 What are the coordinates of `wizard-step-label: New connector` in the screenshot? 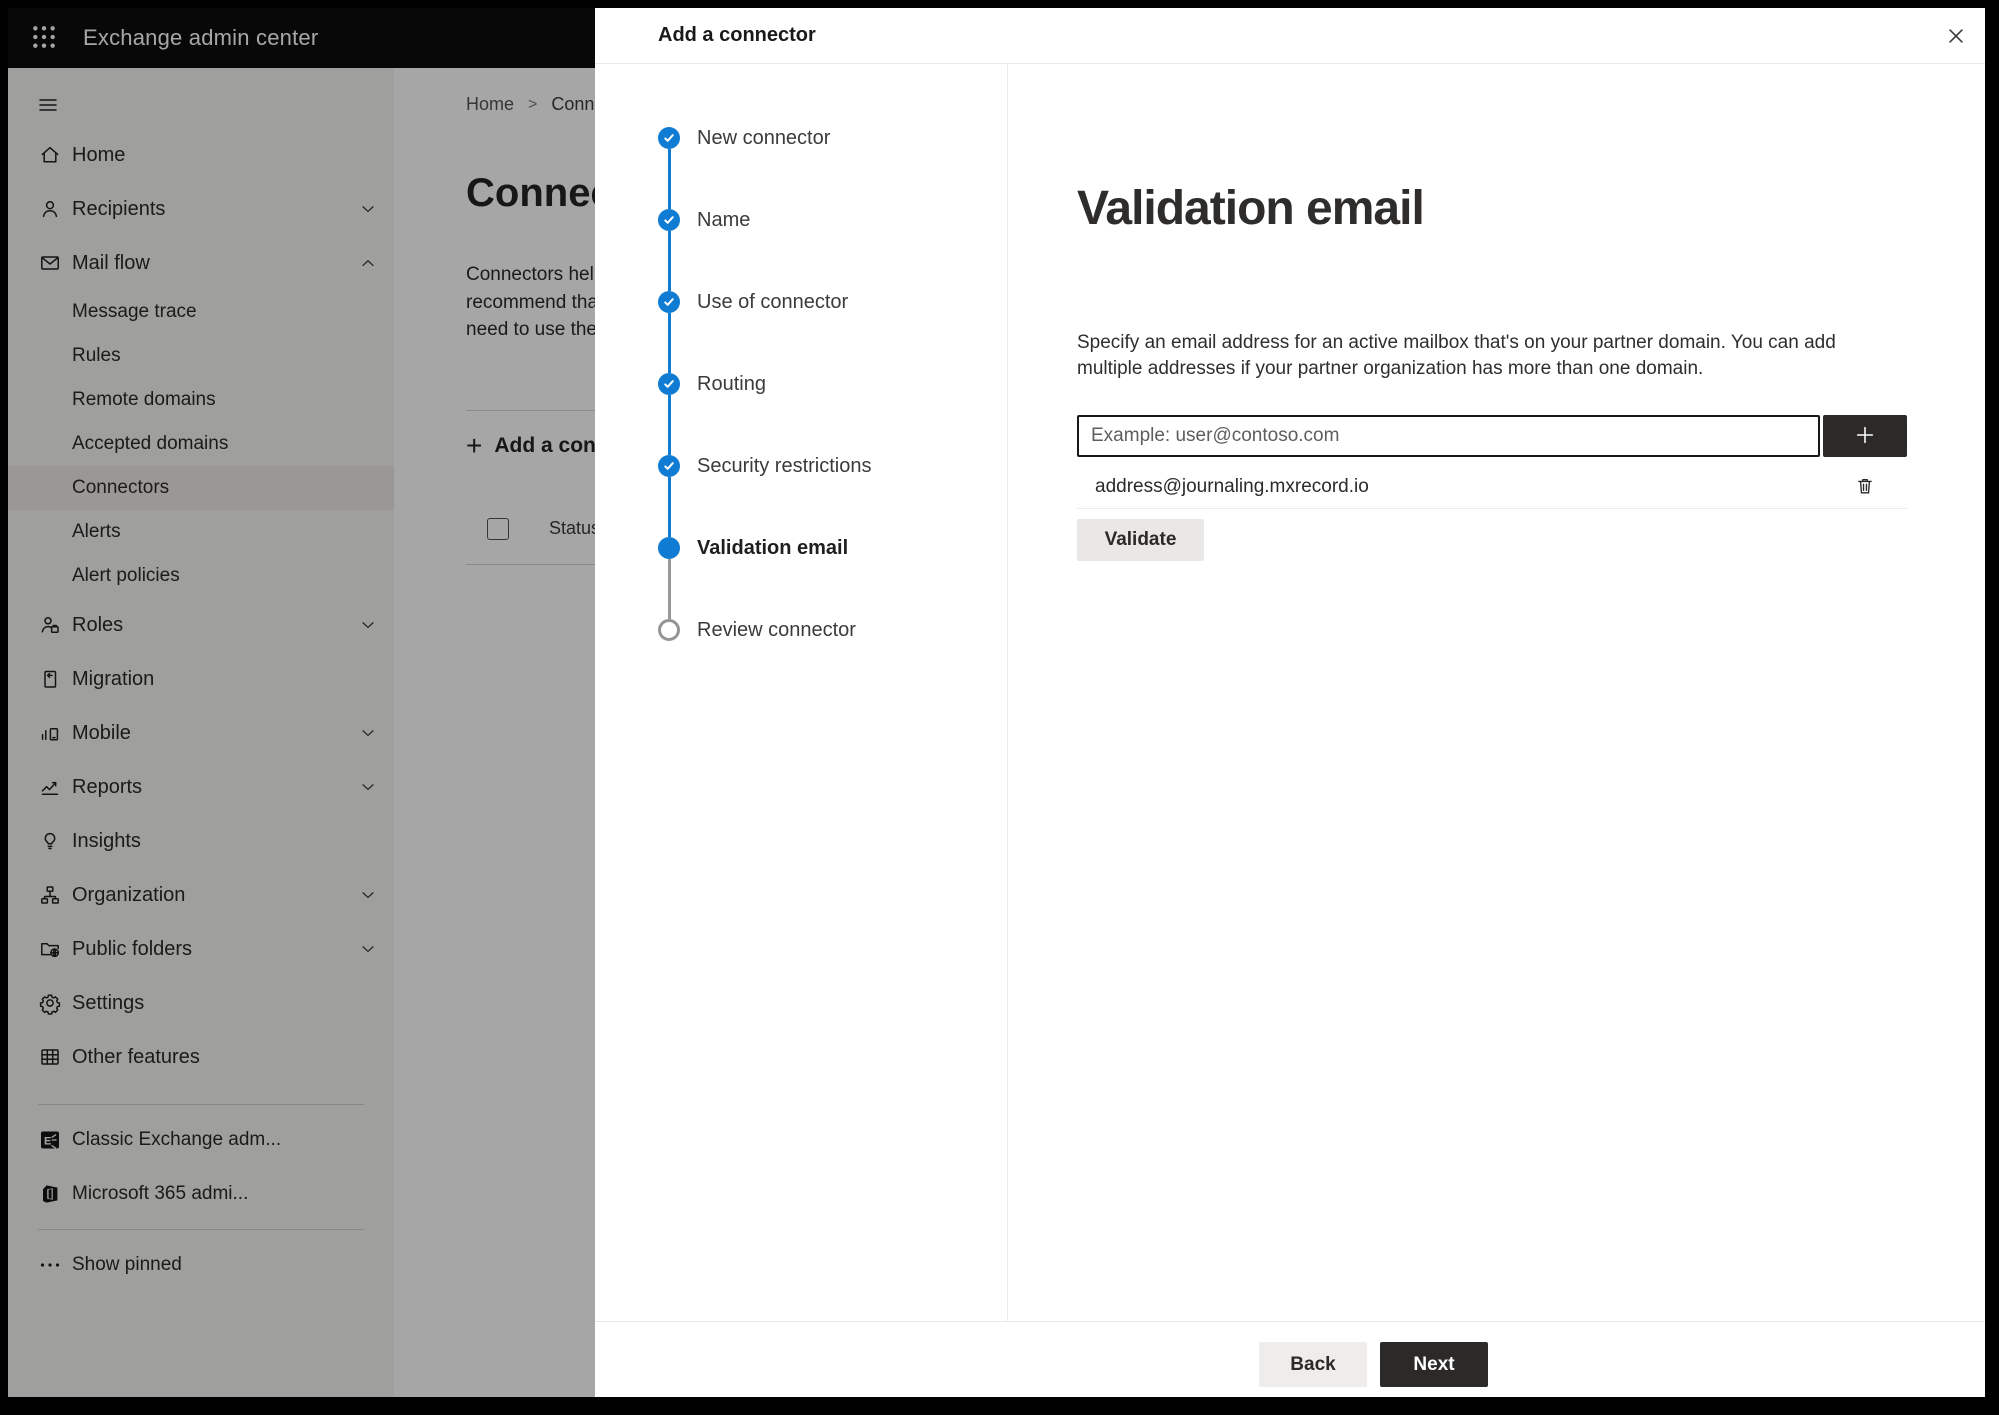 It's located at (764, 138).